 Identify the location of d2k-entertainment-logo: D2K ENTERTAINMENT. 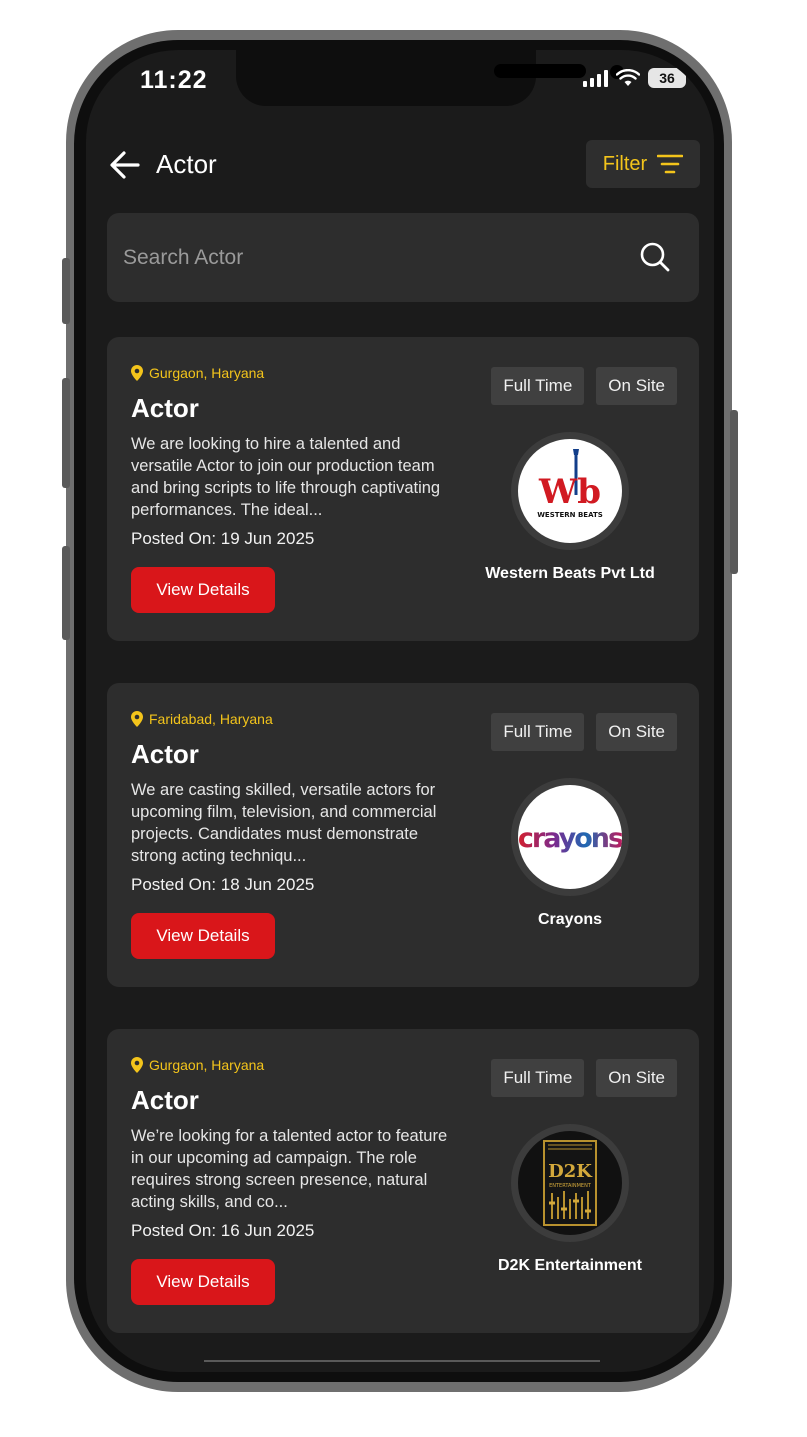
(570, 1183).